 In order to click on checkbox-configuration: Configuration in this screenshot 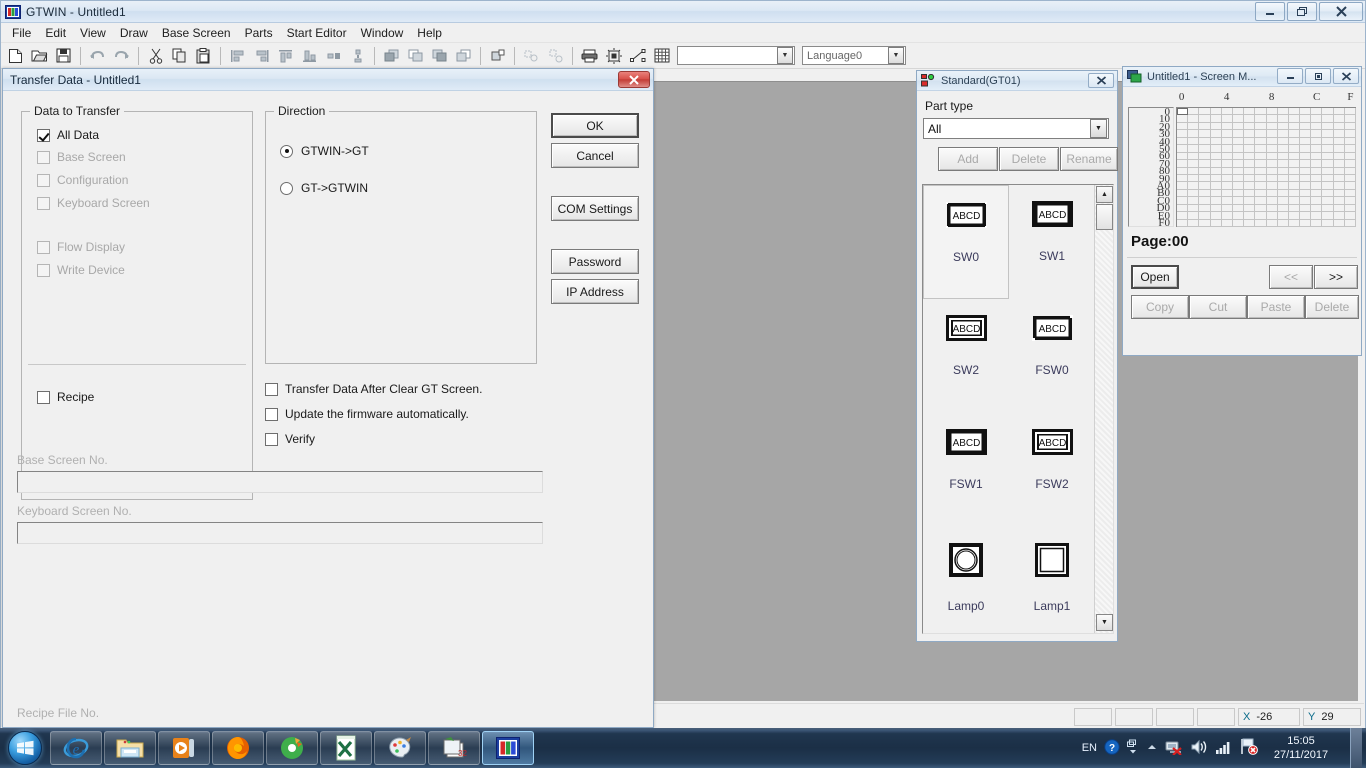, I will do `click(137, 180)`.